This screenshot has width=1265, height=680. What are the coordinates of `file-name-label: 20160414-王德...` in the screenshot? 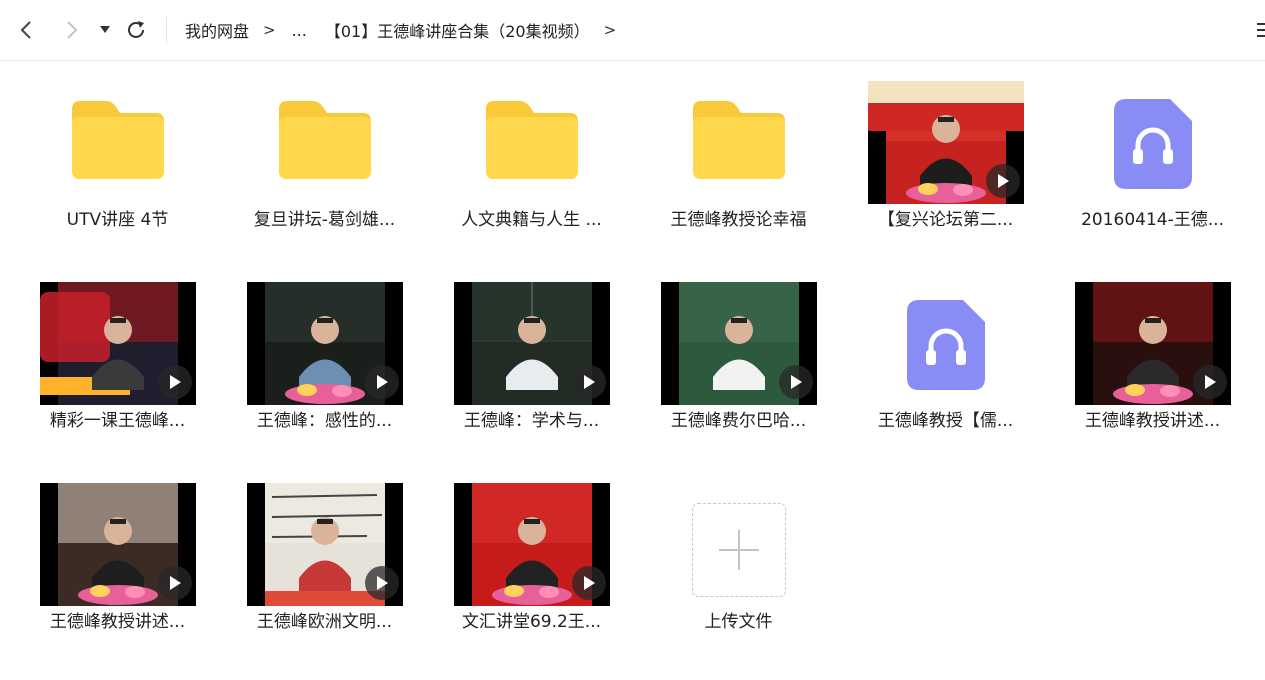 It's located at (1152, 220).